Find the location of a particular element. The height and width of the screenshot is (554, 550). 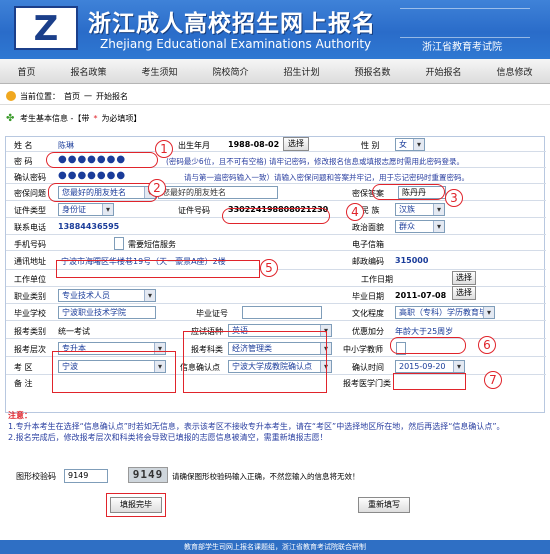

grad-date-select-button: 选择 is located at coordinates (464, 293).